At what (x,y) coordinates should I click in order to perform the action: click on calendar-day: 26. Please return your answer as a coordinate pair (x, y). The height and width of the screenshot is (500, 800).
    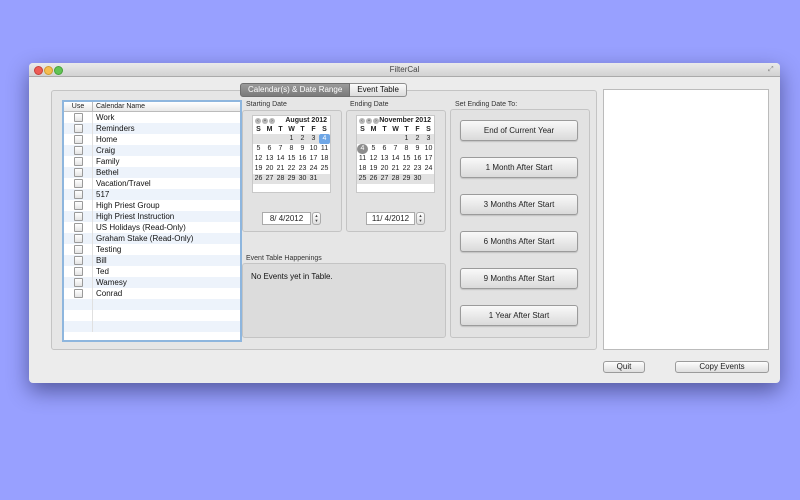
    Looking at the image, I should click on (258, 179).